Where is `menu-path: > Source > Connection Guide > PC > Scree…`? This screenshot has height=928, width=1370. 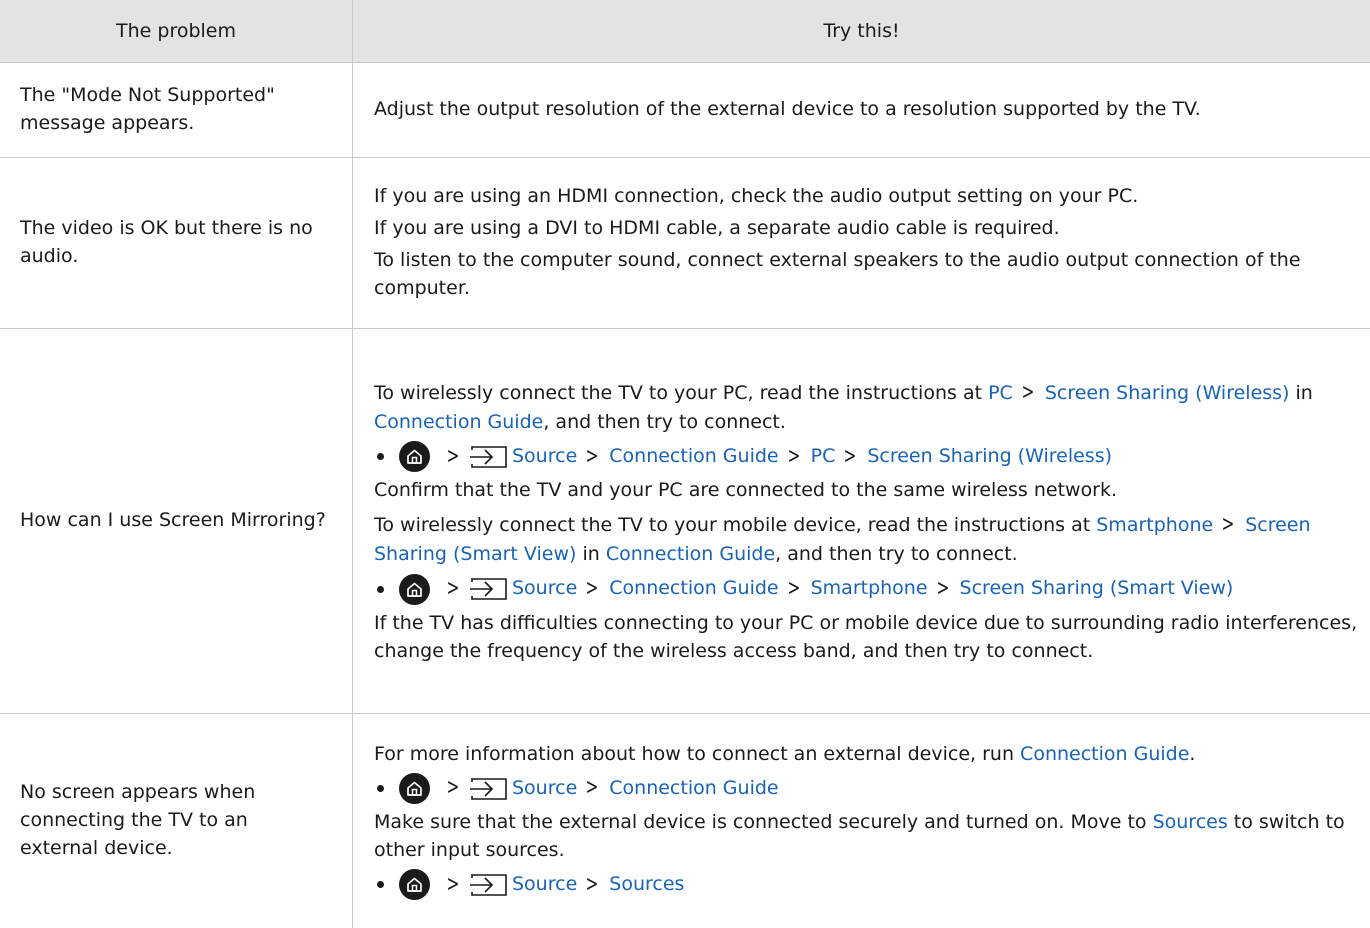
menu-path: > Source > Connection Guide > PC > Scree… is located at coordinates (870, 457).